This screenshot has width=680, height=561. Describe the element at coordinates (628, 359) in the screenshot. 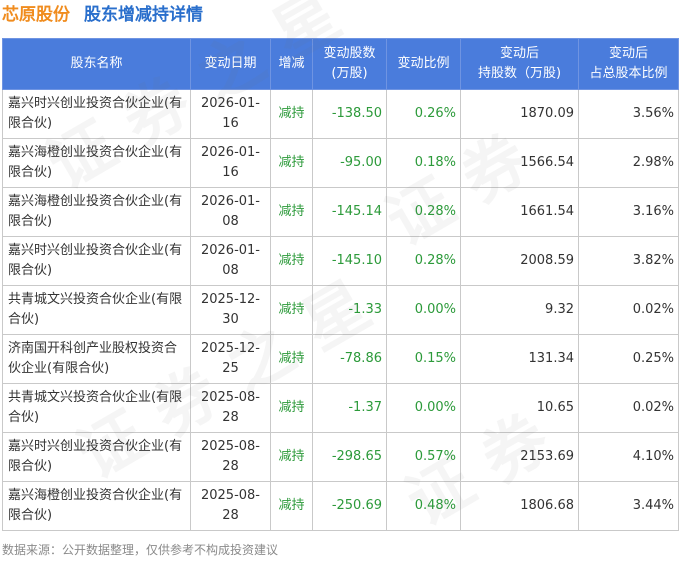

I see `after-pct-cell: 0.25%` at that location.